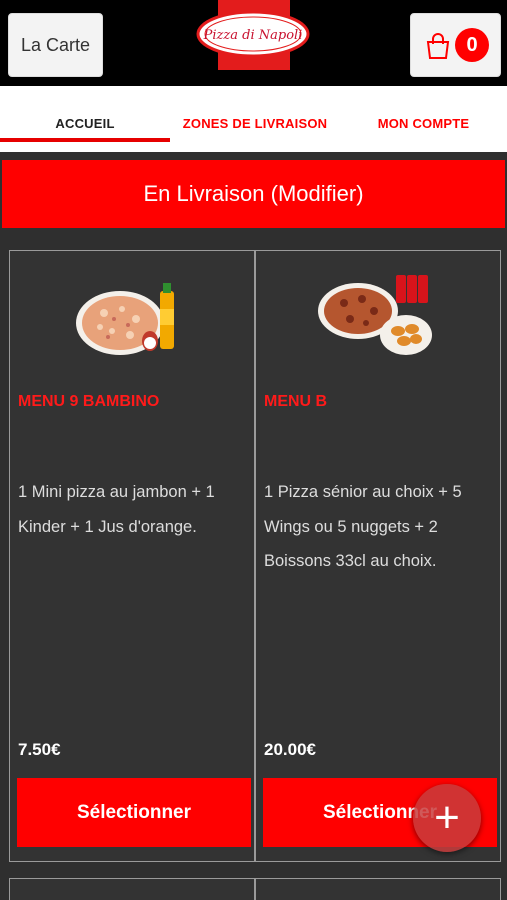  I want to click on product-title: MENU B, so click(296, 401).